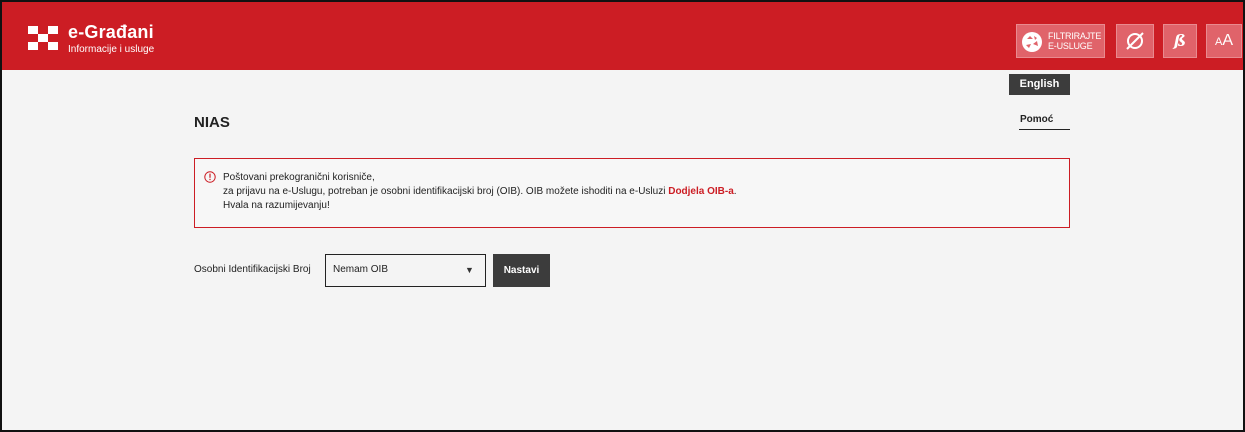  Describe the element at coordinates (111, 49) in the screenshot. I see `brand-subtitle: Informacije i usluge` at that location.